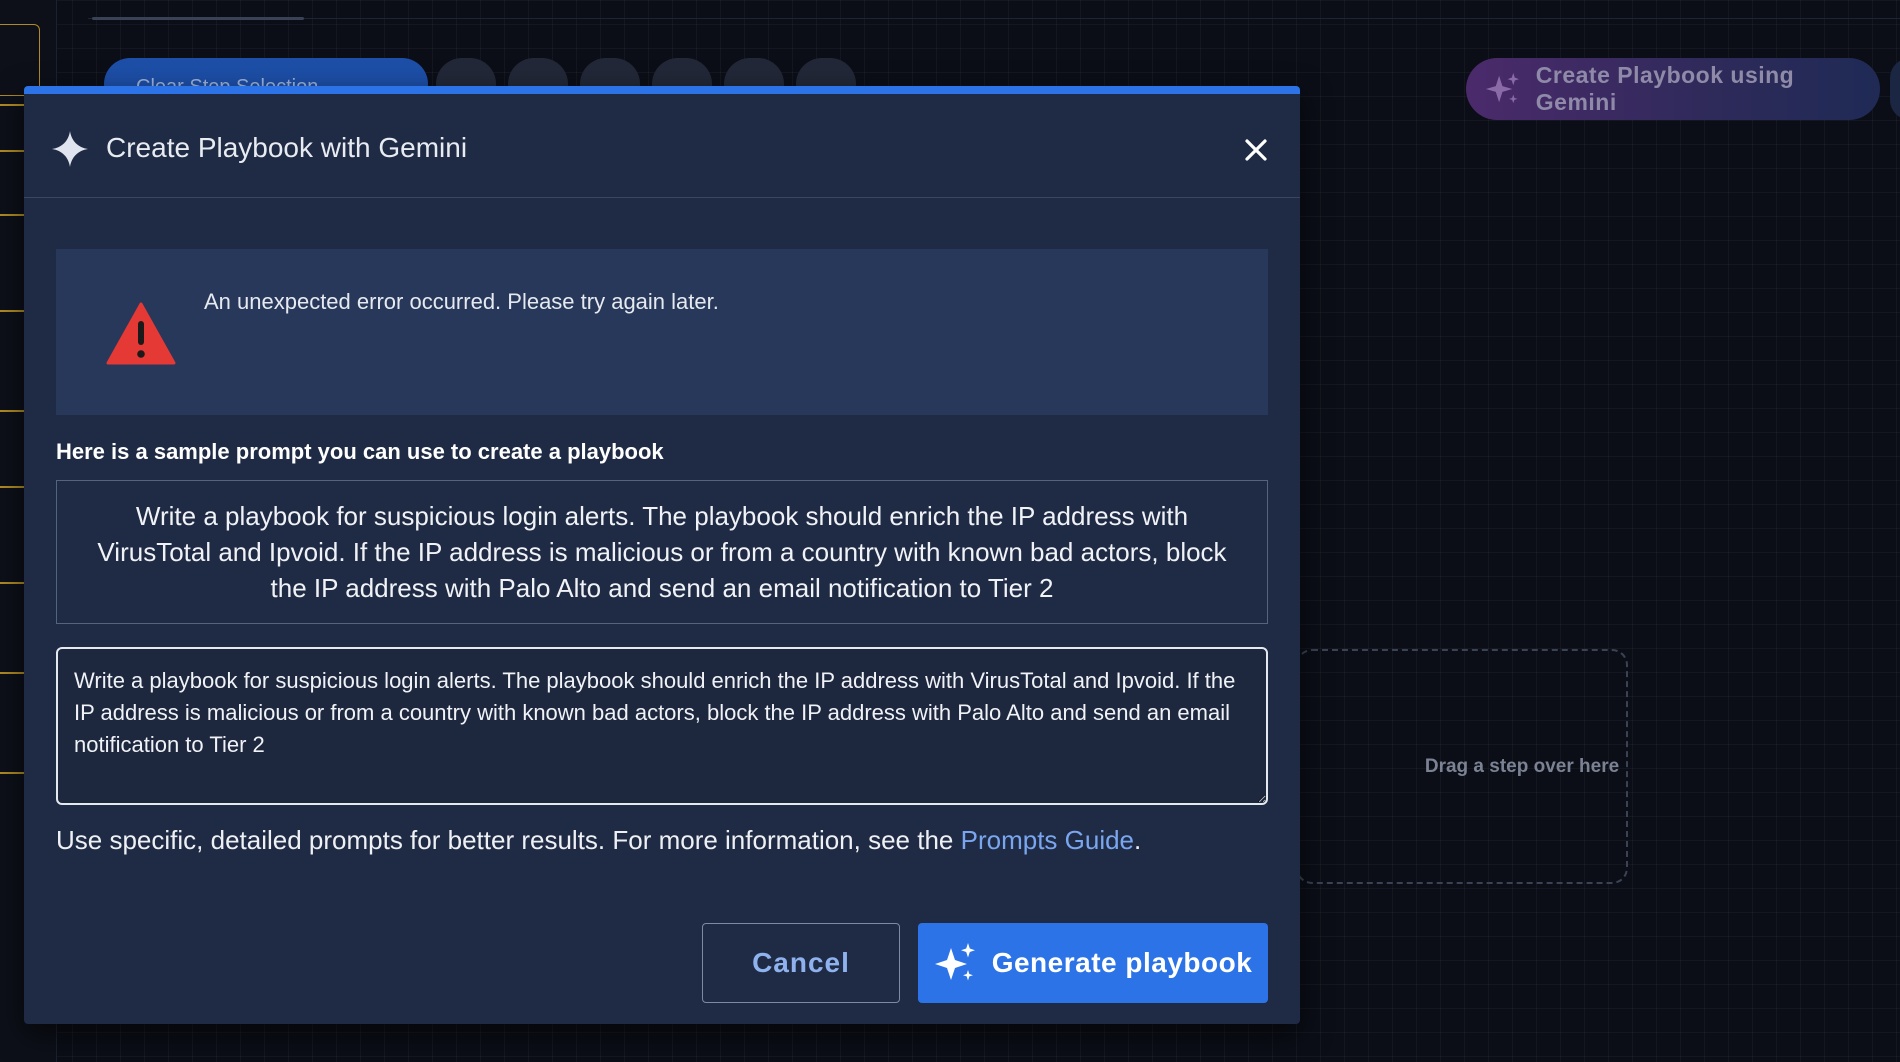  Describe the element at coordinates (1047, 840) in the screenshot. I see `prompts-guide-link: Prompts Guide` at that location.